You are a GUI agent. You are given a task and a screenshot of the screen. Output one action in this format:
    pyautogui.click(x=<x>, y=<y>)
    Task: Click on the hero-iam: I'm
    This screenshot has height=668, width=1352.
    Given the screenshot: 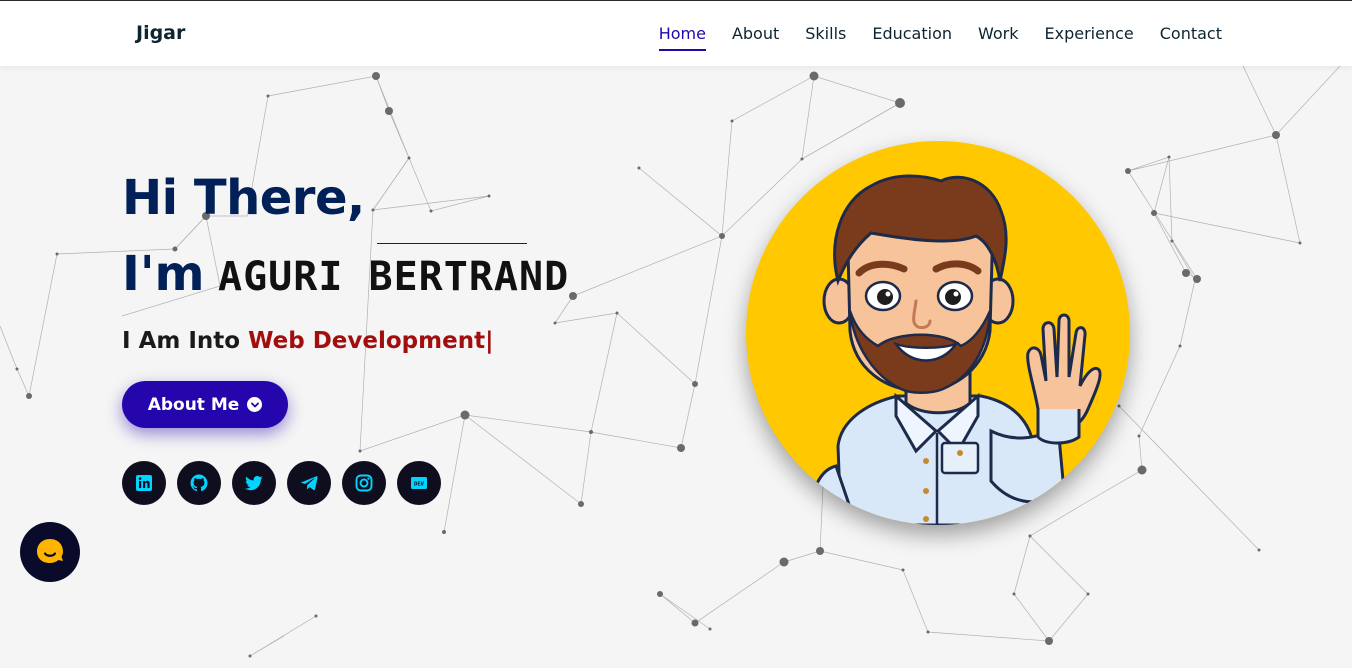 What is the action you would take?
    pyautogui.click(x=163, y=274)
    